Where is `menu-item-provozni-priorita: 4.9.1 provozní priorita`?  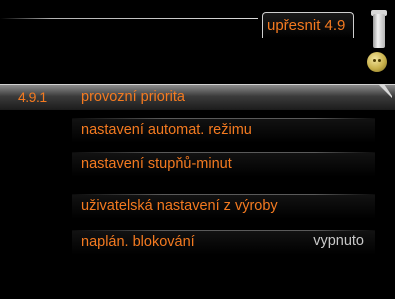
menu-item-provozni-priorita: 4.9.1 provozní priorita is located at coordinates (197, 97).